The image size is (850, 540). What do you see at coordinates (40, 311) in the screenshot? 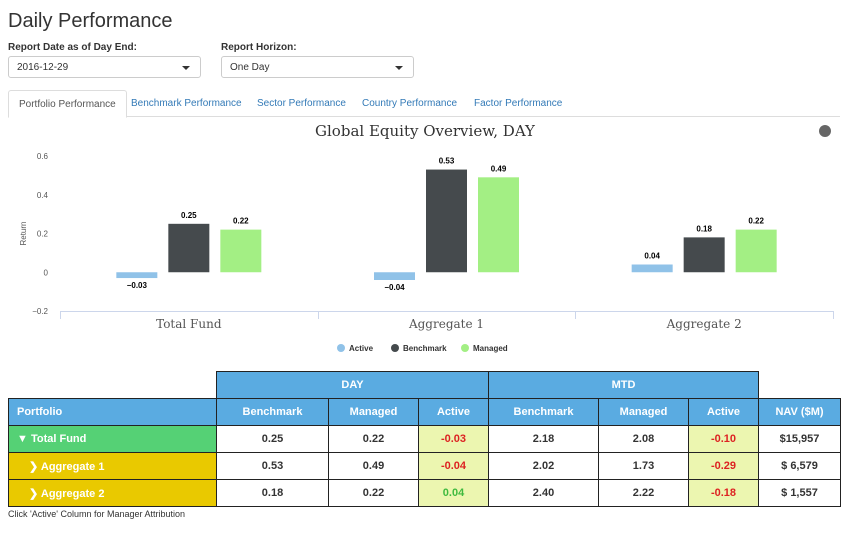
I see `y-tick-label: −0.2` at bounding box center [40, 311].